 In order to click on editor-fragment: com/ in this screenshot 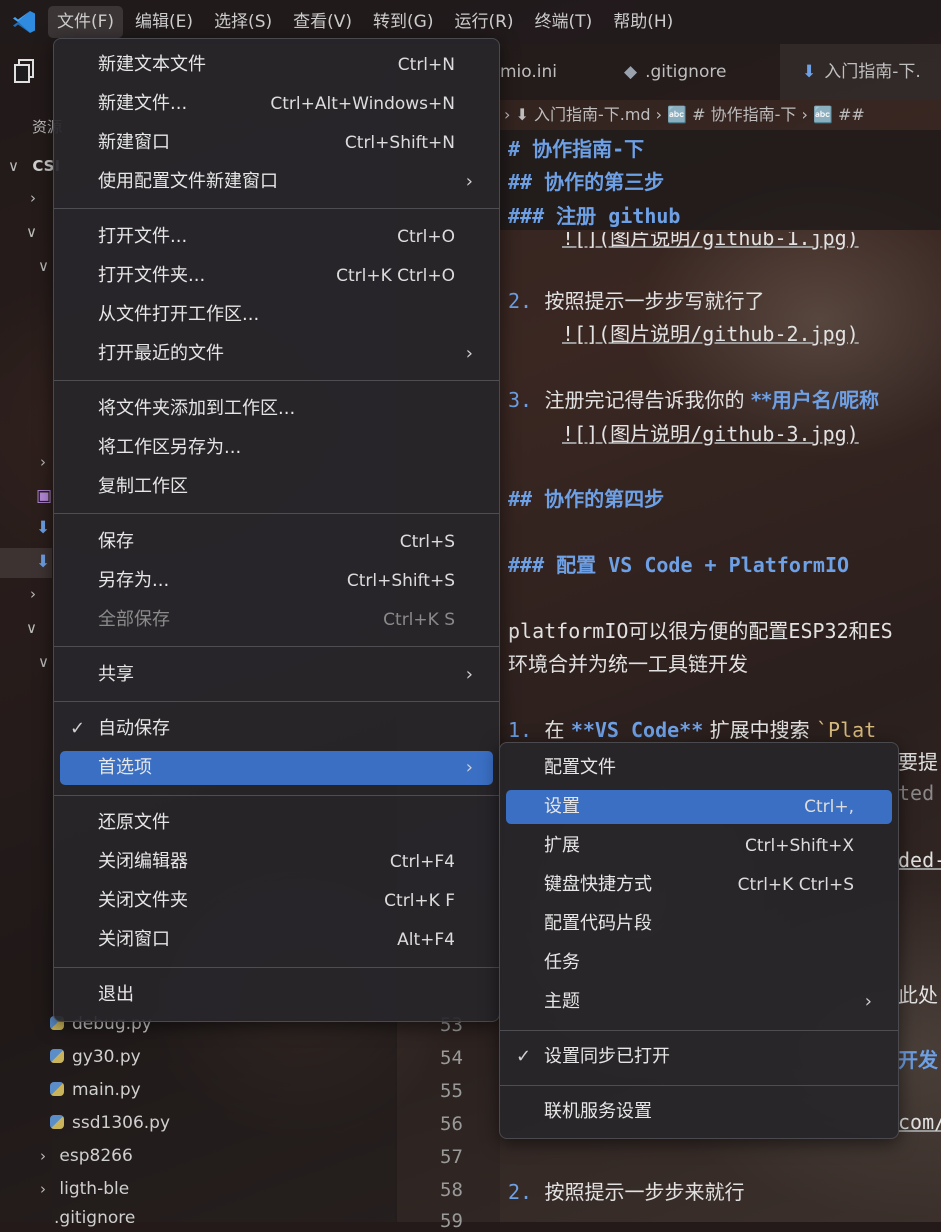, I will do `click(919, 1122)`.